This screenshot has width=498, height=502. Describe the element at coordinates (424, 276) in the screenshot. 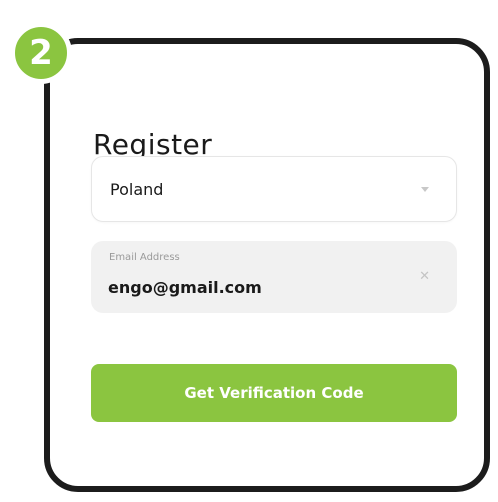

I see `clear-icon: ✕` at that location.